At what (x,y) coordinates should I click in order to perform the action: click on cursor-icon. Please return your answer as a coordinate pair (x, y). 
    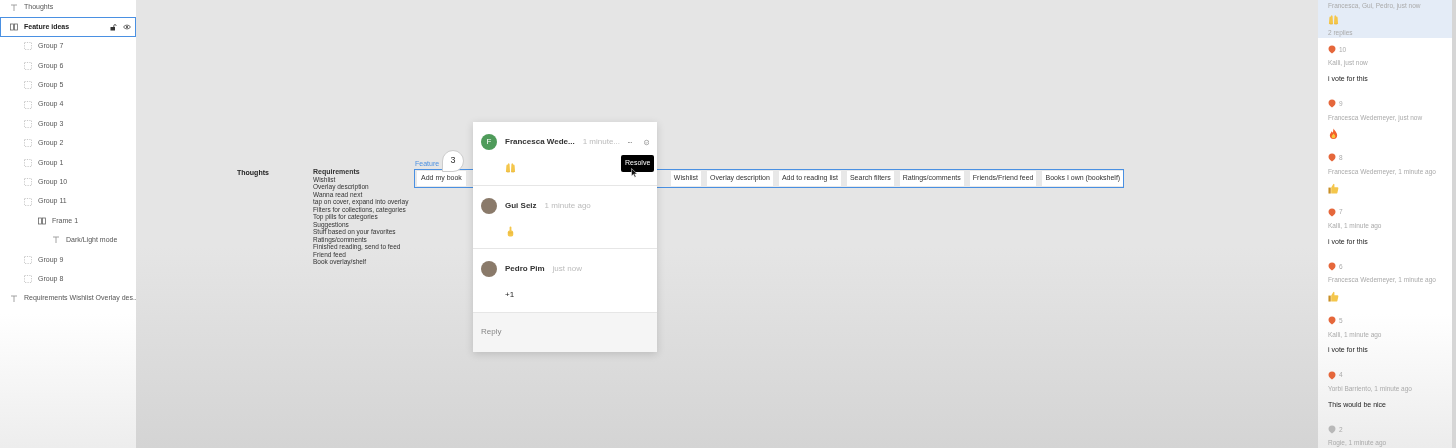
    Looking at the image, I should click on (634, 173).